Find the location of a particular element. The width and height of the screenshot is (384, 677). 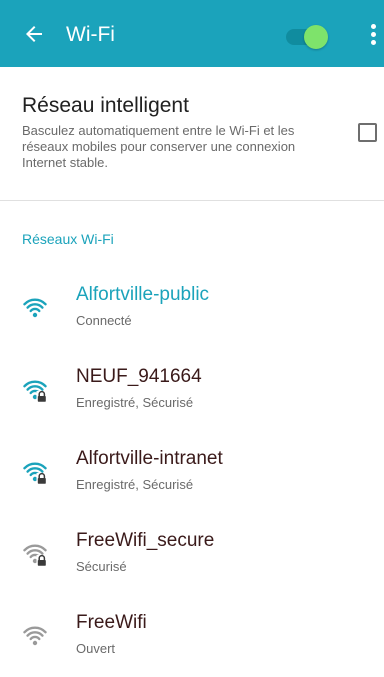

back-button is located at coordinates (34, 34).